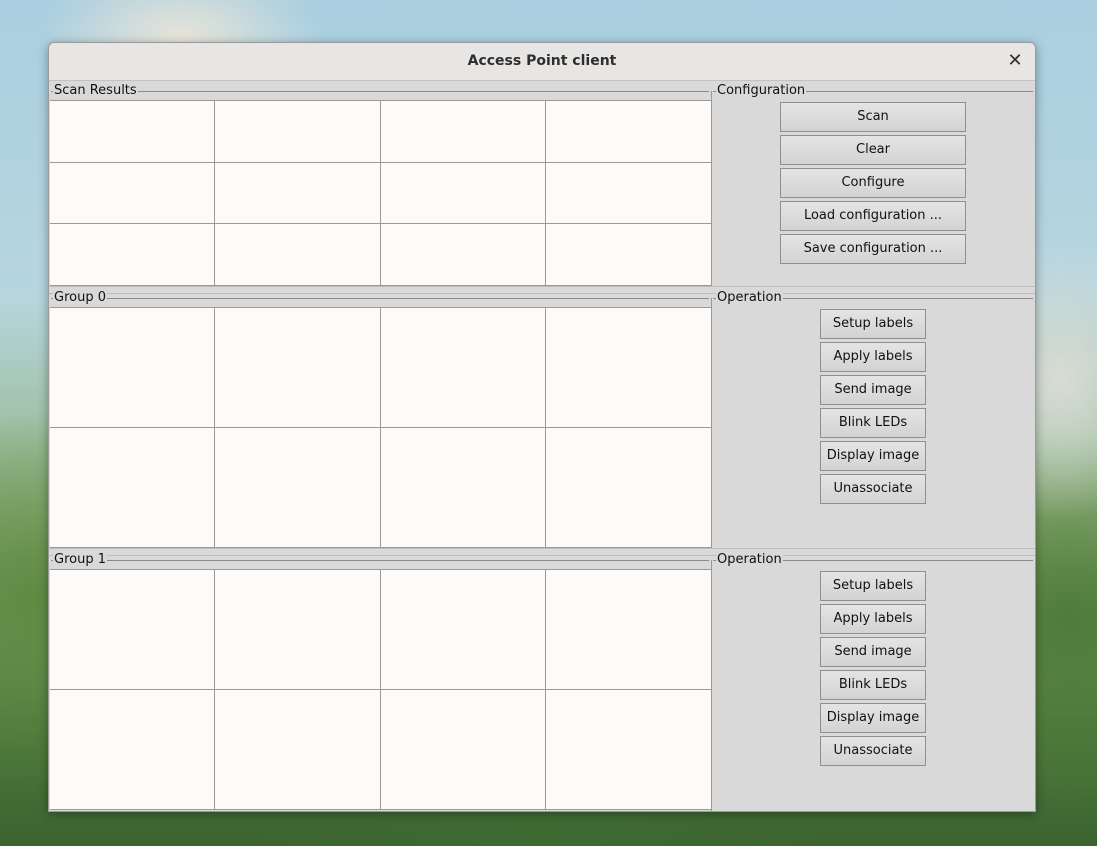 This screenshot has height=846, width=1097. Describe the element at coordinates (873, 117) in the screenshot. I see `scan-button: Scan` at that location.